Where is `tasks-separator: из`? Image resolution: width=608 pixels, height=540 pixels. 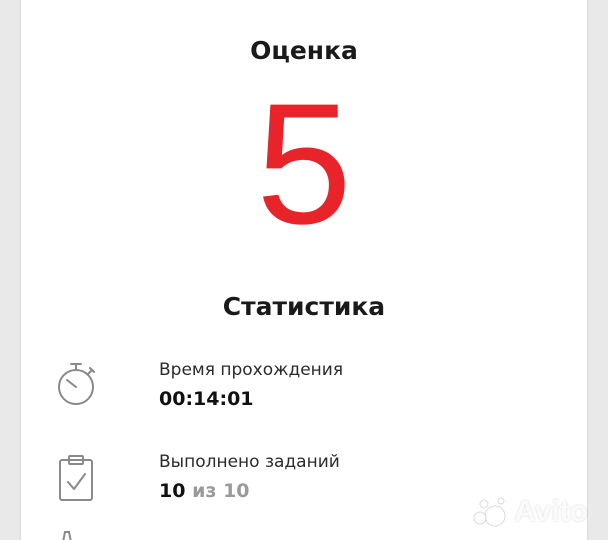
tasks-separator: из is located at coordinates (204, 491).